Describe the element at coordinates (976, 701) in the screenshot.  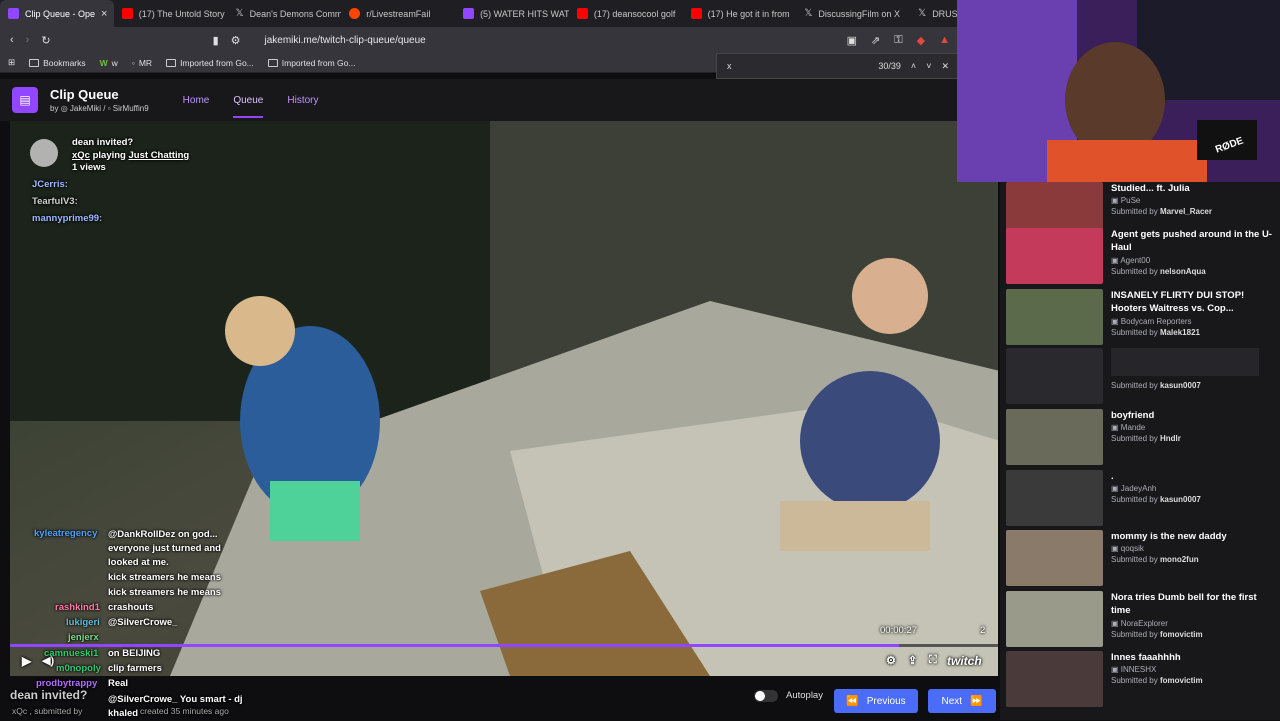
I see `fast-forward-icon: ⏩` at that location.